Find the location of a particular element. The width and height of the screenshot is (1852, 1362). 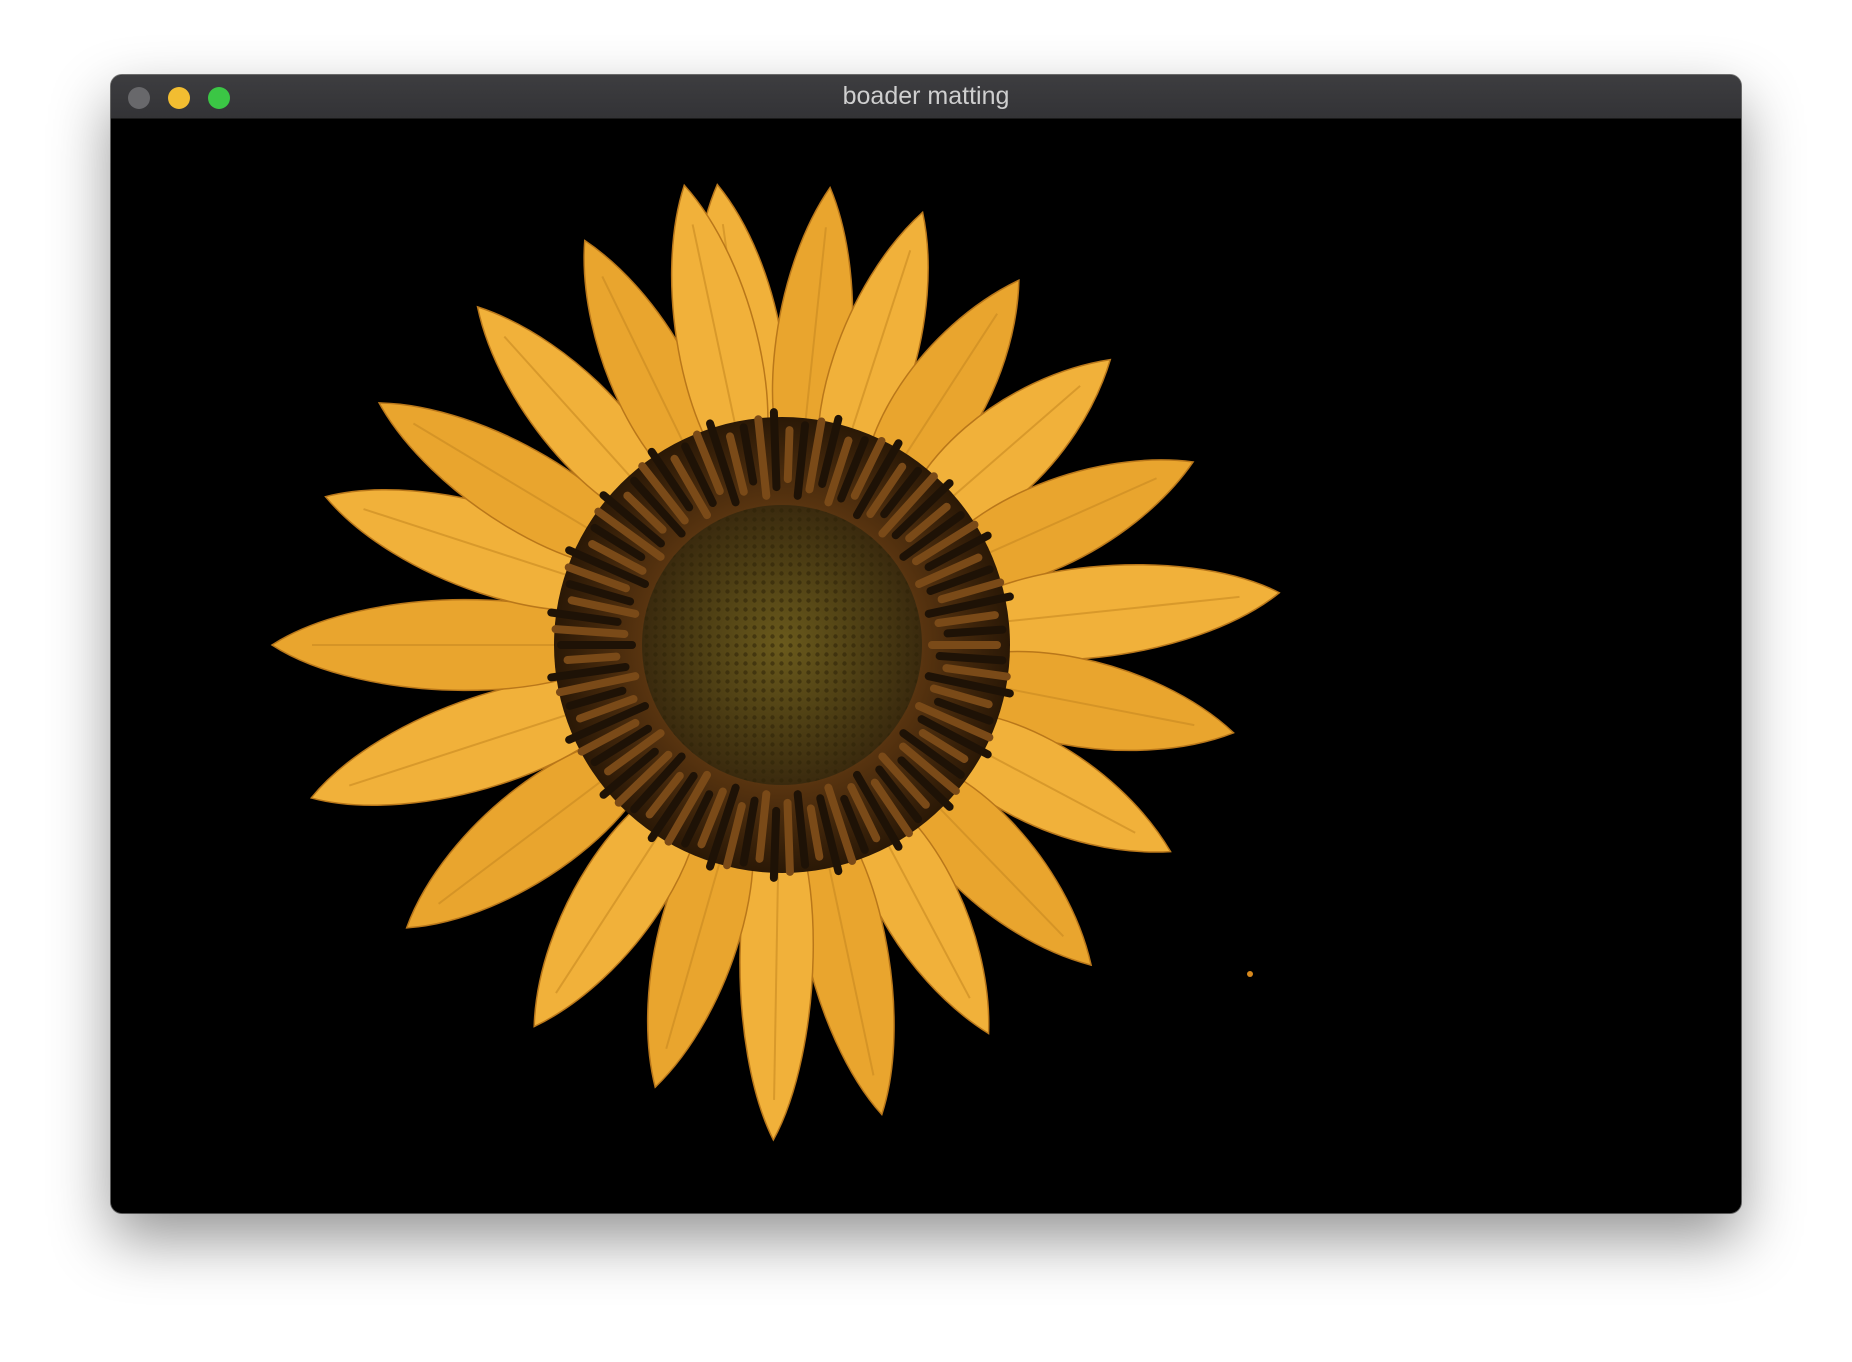

window-title: boader matting is located at coordinates (926, 96).